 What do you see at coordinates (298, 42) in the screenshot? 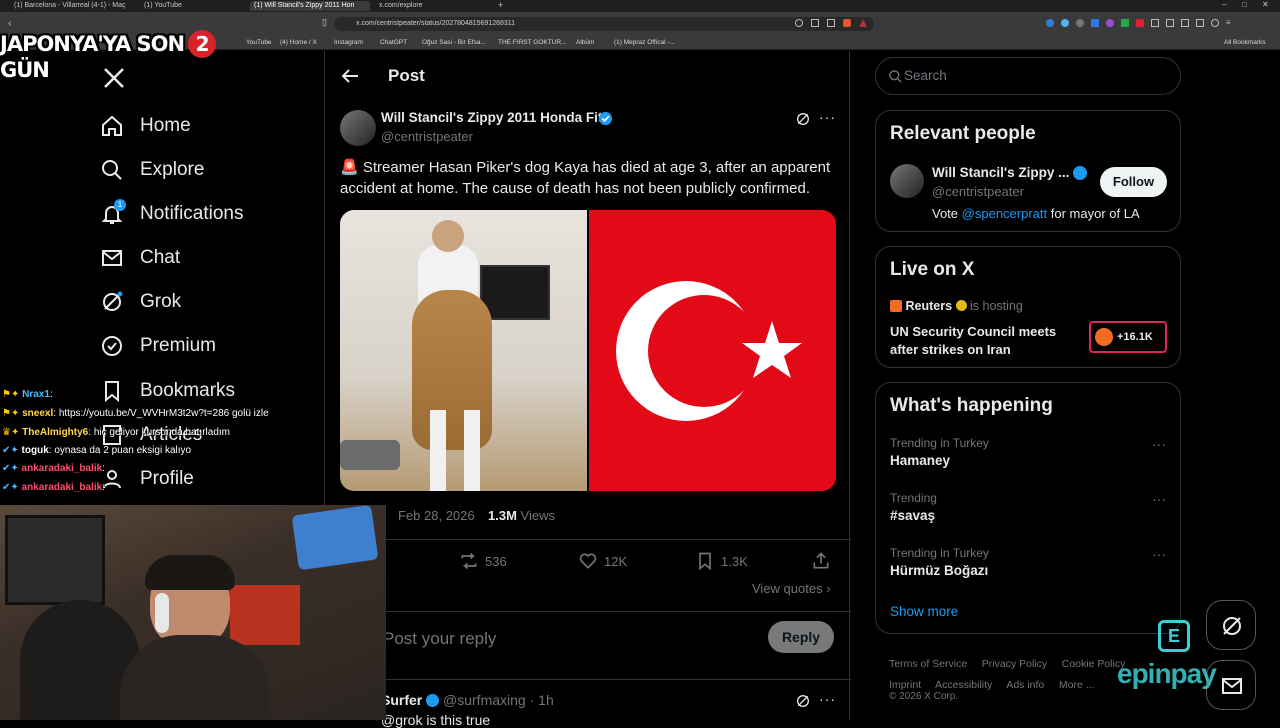
I see `bookmark-item: (4) Home / X` at bounding box center [298, 42].